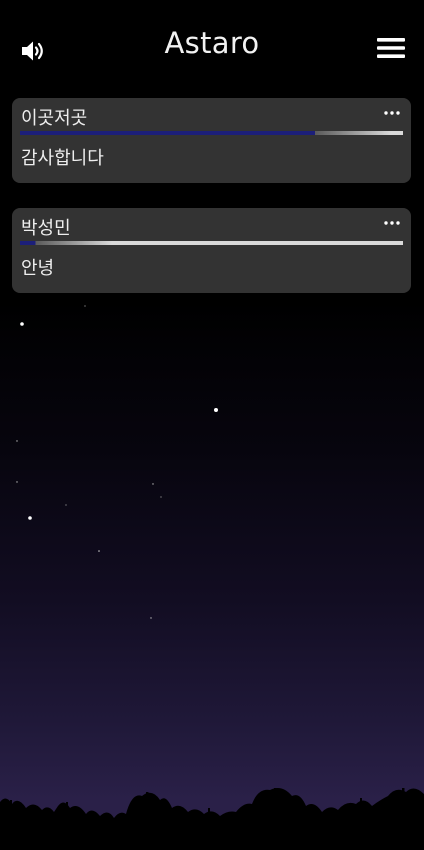 This screenshot has width=424, height=850. Describe the element at coordinates (211, 250) in the screenshot. I see `post-card: 박성민 안녕` at that location.